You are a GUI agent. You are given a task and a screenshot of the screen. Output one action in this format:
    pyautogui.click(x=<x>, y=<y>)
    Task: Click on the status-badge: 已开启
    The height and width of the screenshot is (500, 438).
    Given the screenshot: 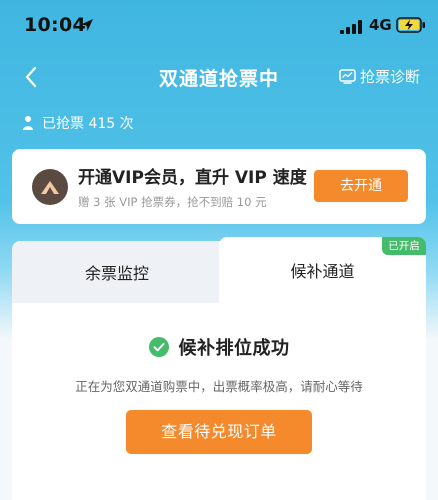 What is the action you would take?
    pyautogui.click(x=404, y=246)
    